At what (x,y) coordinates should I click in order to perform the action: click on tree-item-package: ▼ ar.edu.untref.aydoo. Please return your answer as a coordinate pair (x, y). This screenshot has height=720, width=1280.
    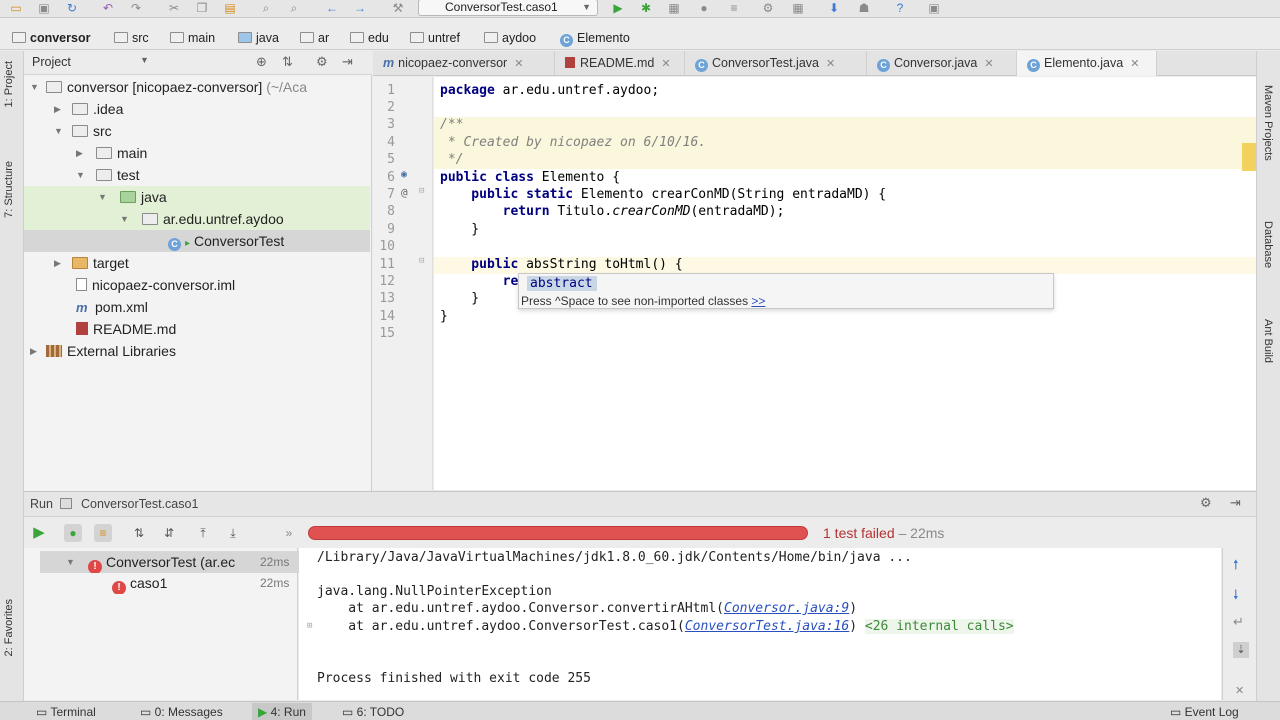
    Looking at the image, I should click on (197, 219).